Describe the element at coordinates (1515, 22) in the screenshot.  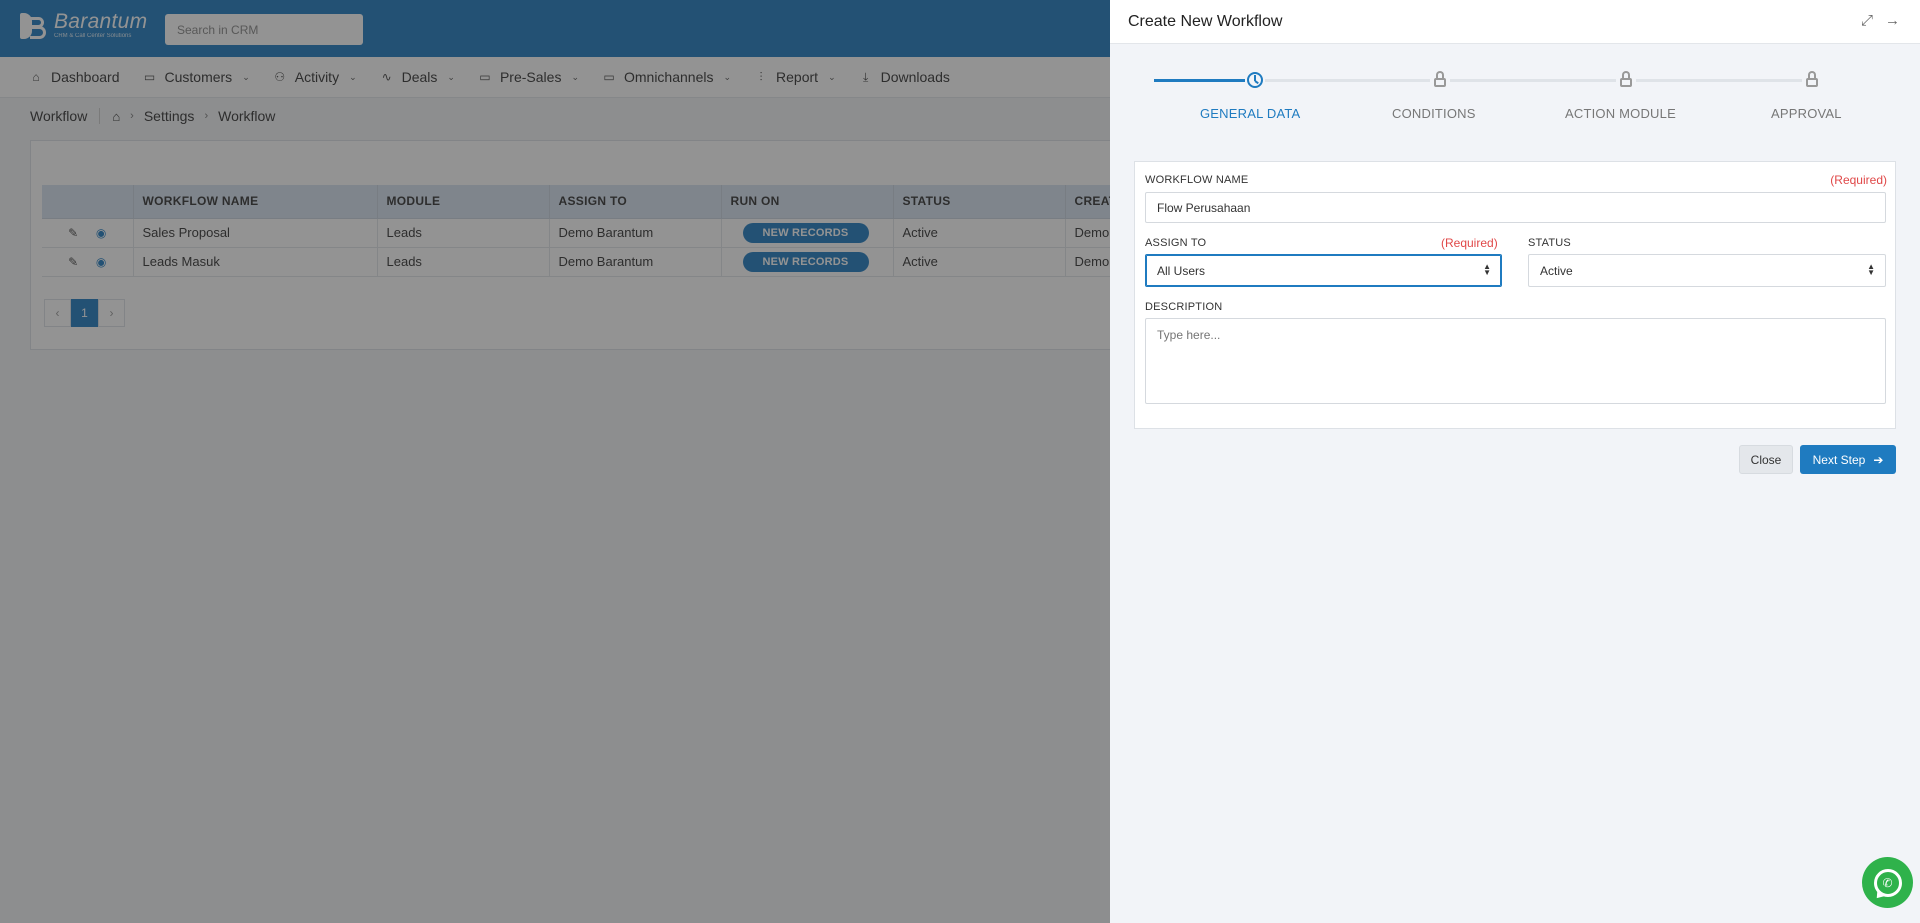
I see `drawer-header: Create New Workflow ⤢ →` at that location.